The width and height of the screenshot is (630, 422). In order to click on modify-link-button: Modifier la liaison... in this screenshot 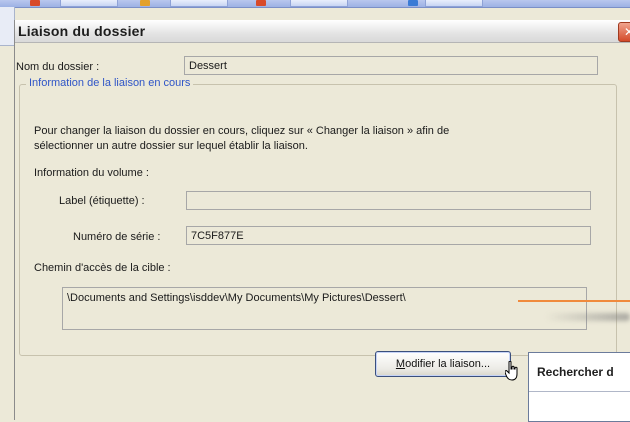, I will do `click(443, 364)`.